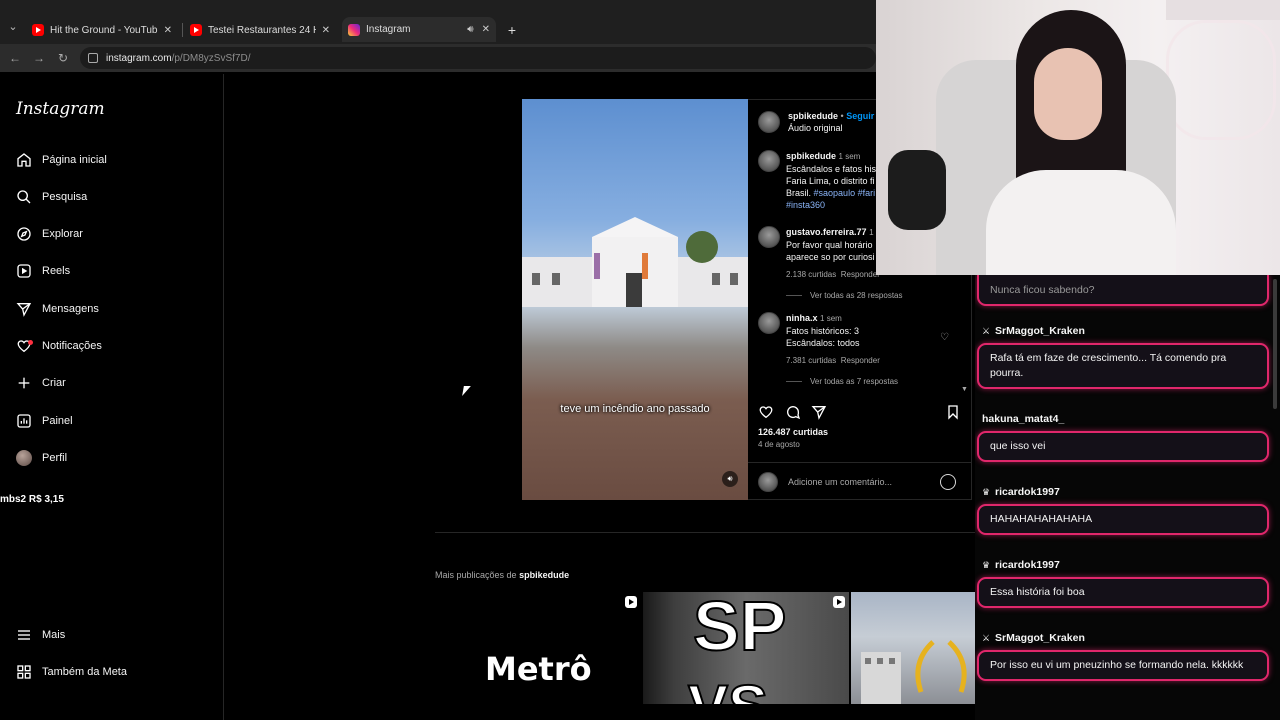  I want to click on post-thumbnail, so click(913, 648).